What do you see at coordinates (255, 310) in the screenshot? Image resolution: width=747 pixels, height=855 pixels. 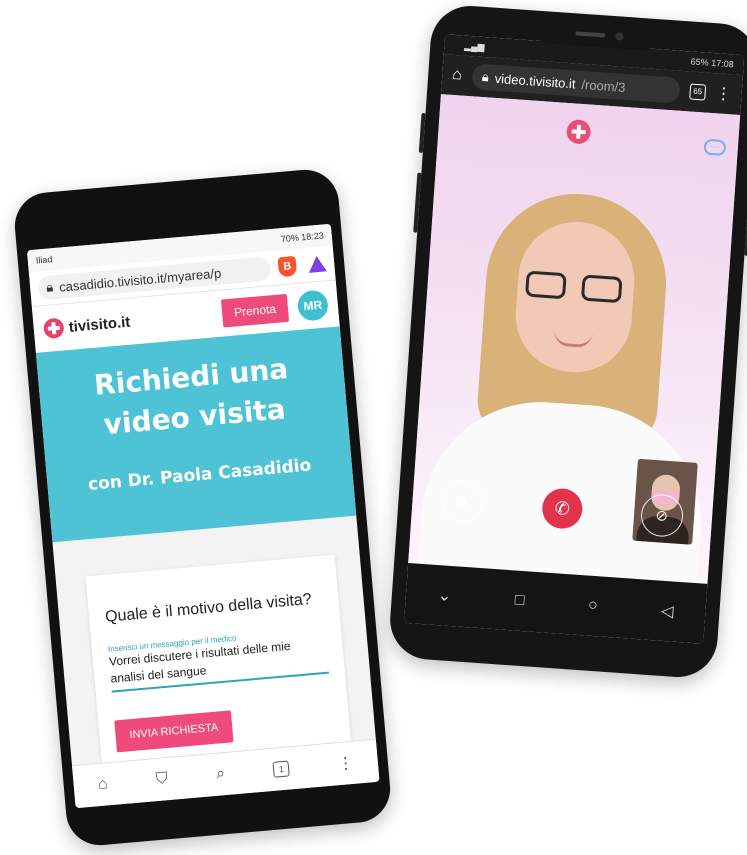 I see `prenota-button: Prenota` at bounding box center [255, 310].